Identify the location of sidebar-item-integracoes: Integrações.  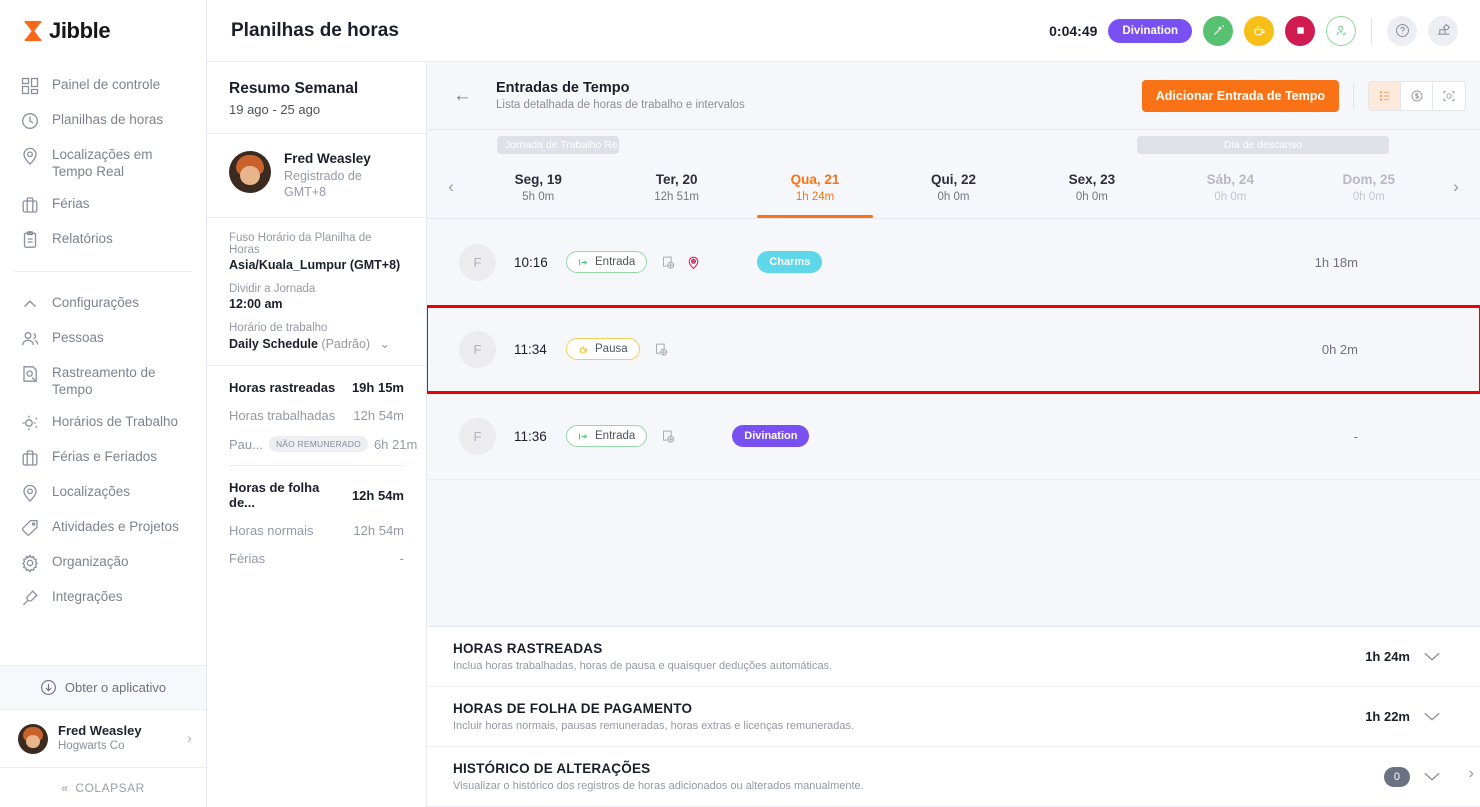
(103, 597).